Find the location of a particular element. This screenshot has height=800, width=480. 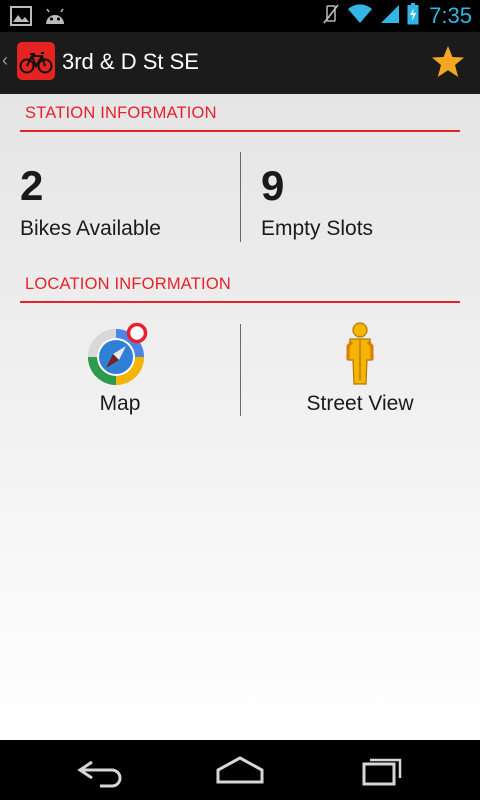

status-clock: 7:35 is located at coordinates (450, 15).